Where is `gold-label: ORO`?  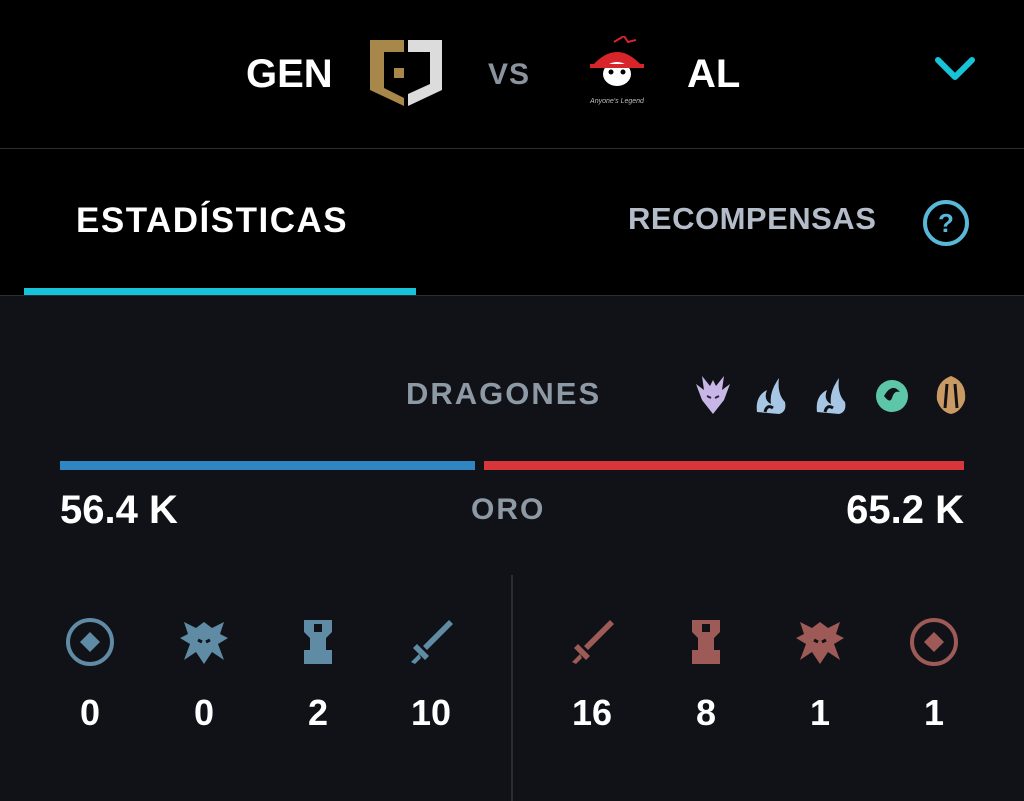
gold-label: ORO is located at coordinates (508, 509).